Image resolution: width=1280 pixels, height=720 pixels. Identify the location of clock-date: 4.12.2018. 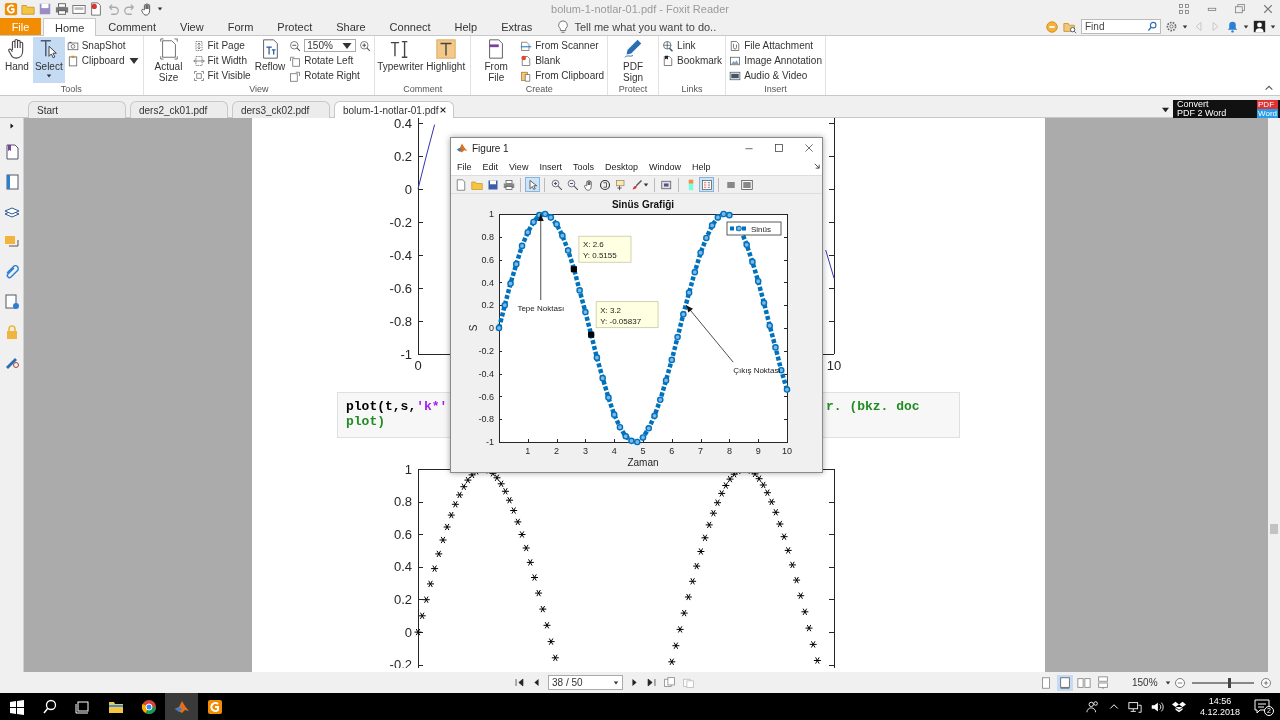
(1219, 712).